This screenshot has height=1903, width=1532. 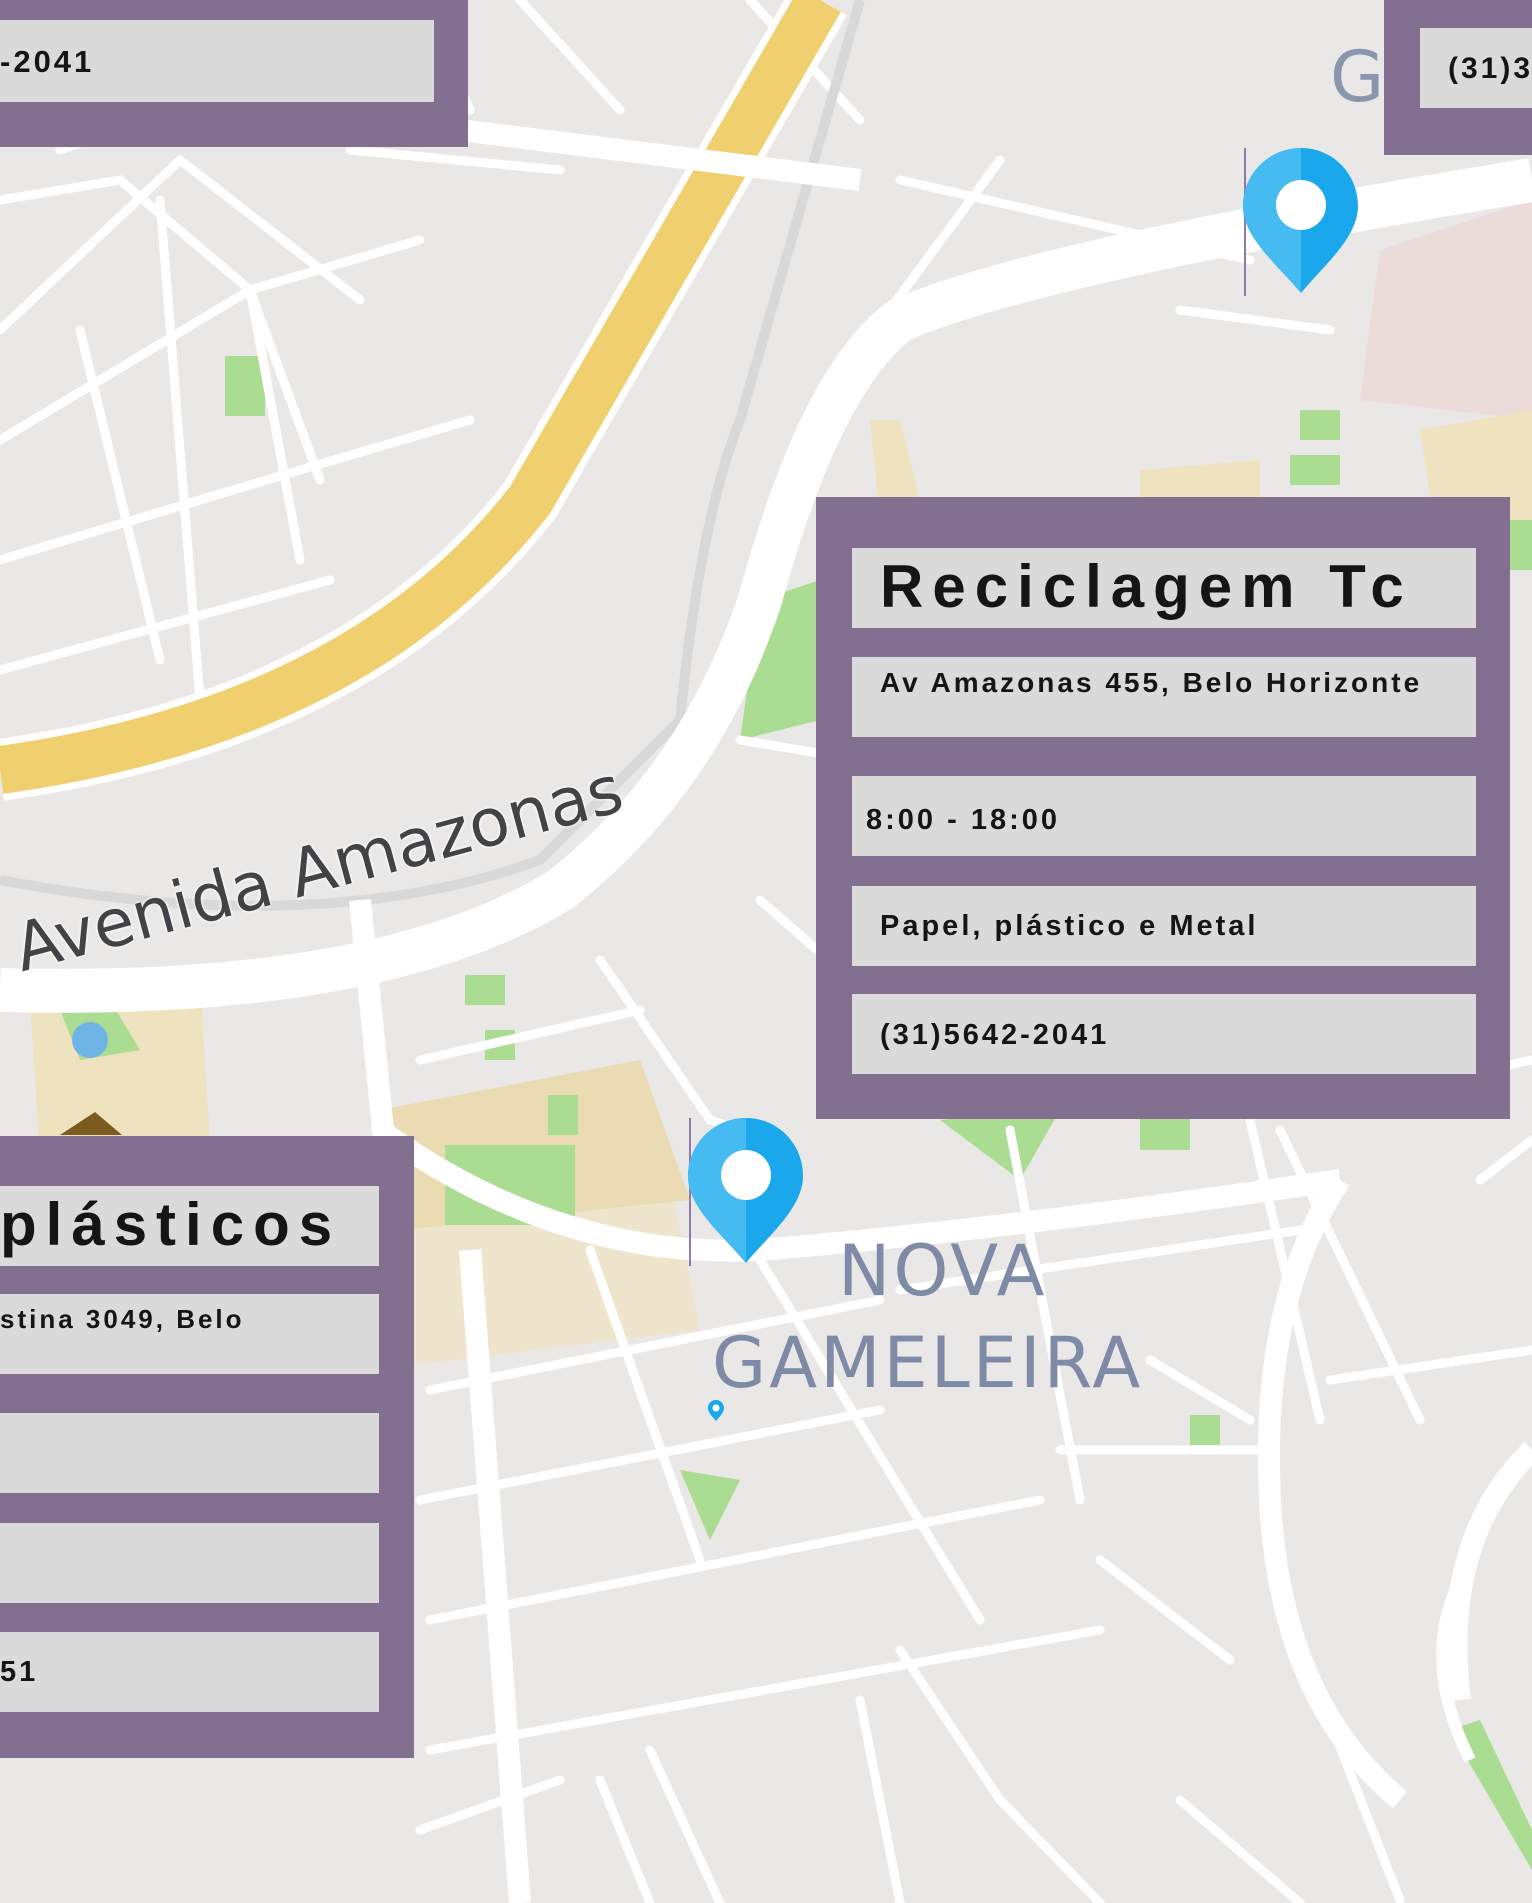 What do you see at coordinates (995, 1035) in the screenshot?
I see `phone-text: (31)5642-2041` at bounding box center [995, 1035].